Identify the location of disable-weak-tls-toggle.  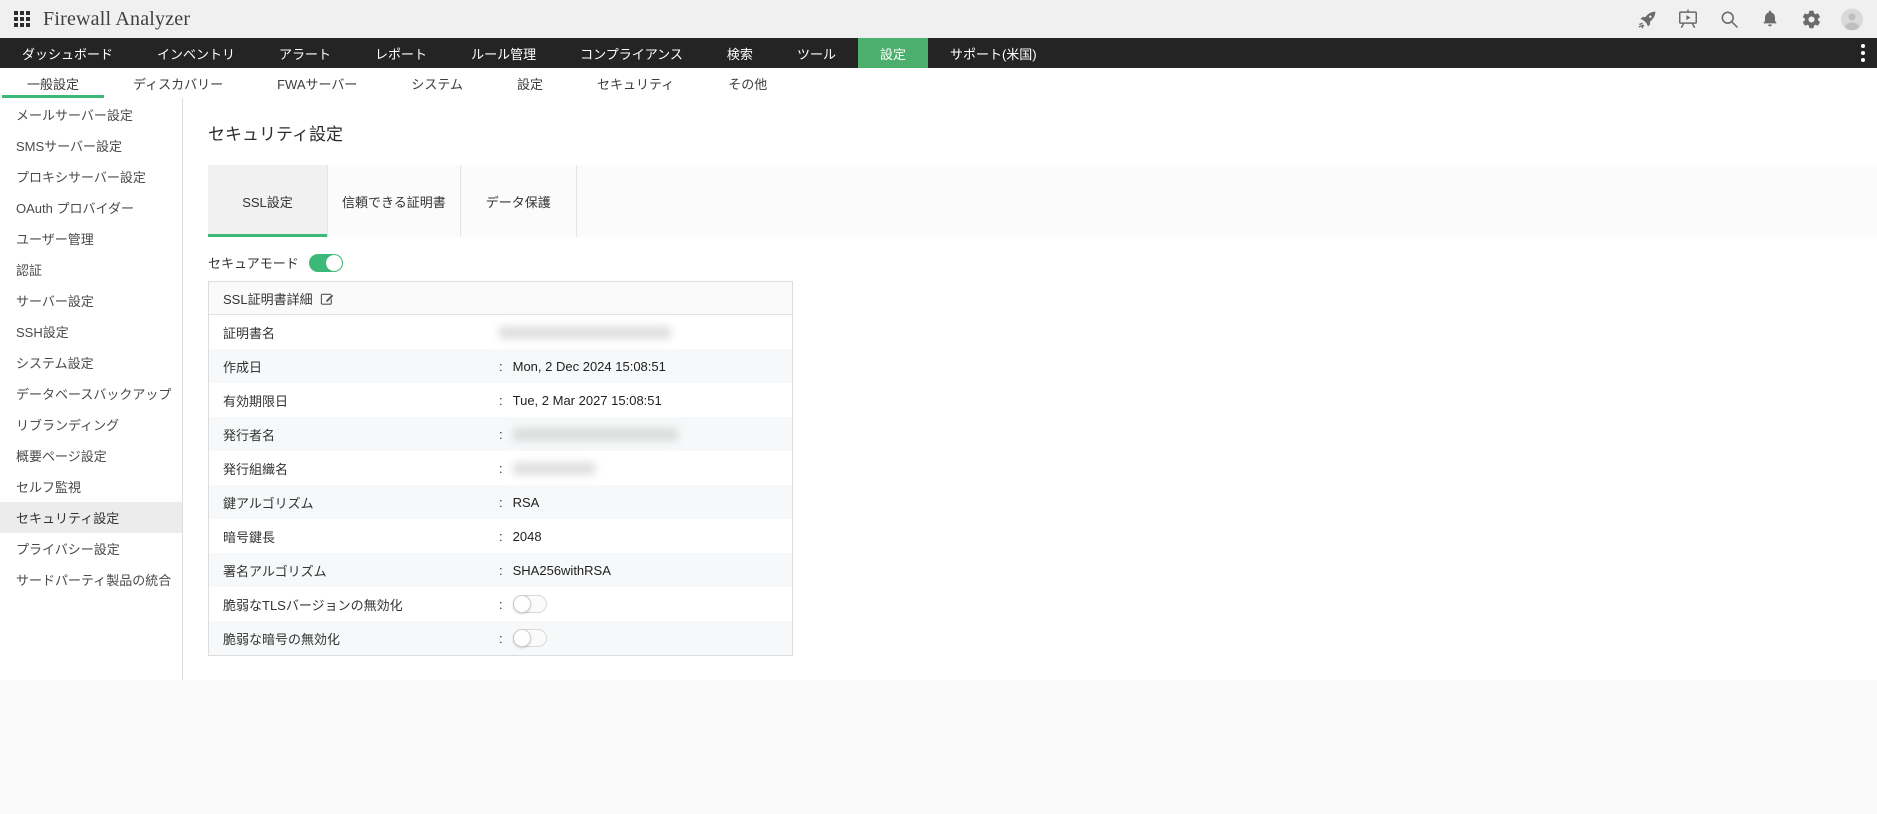
(529, 604).